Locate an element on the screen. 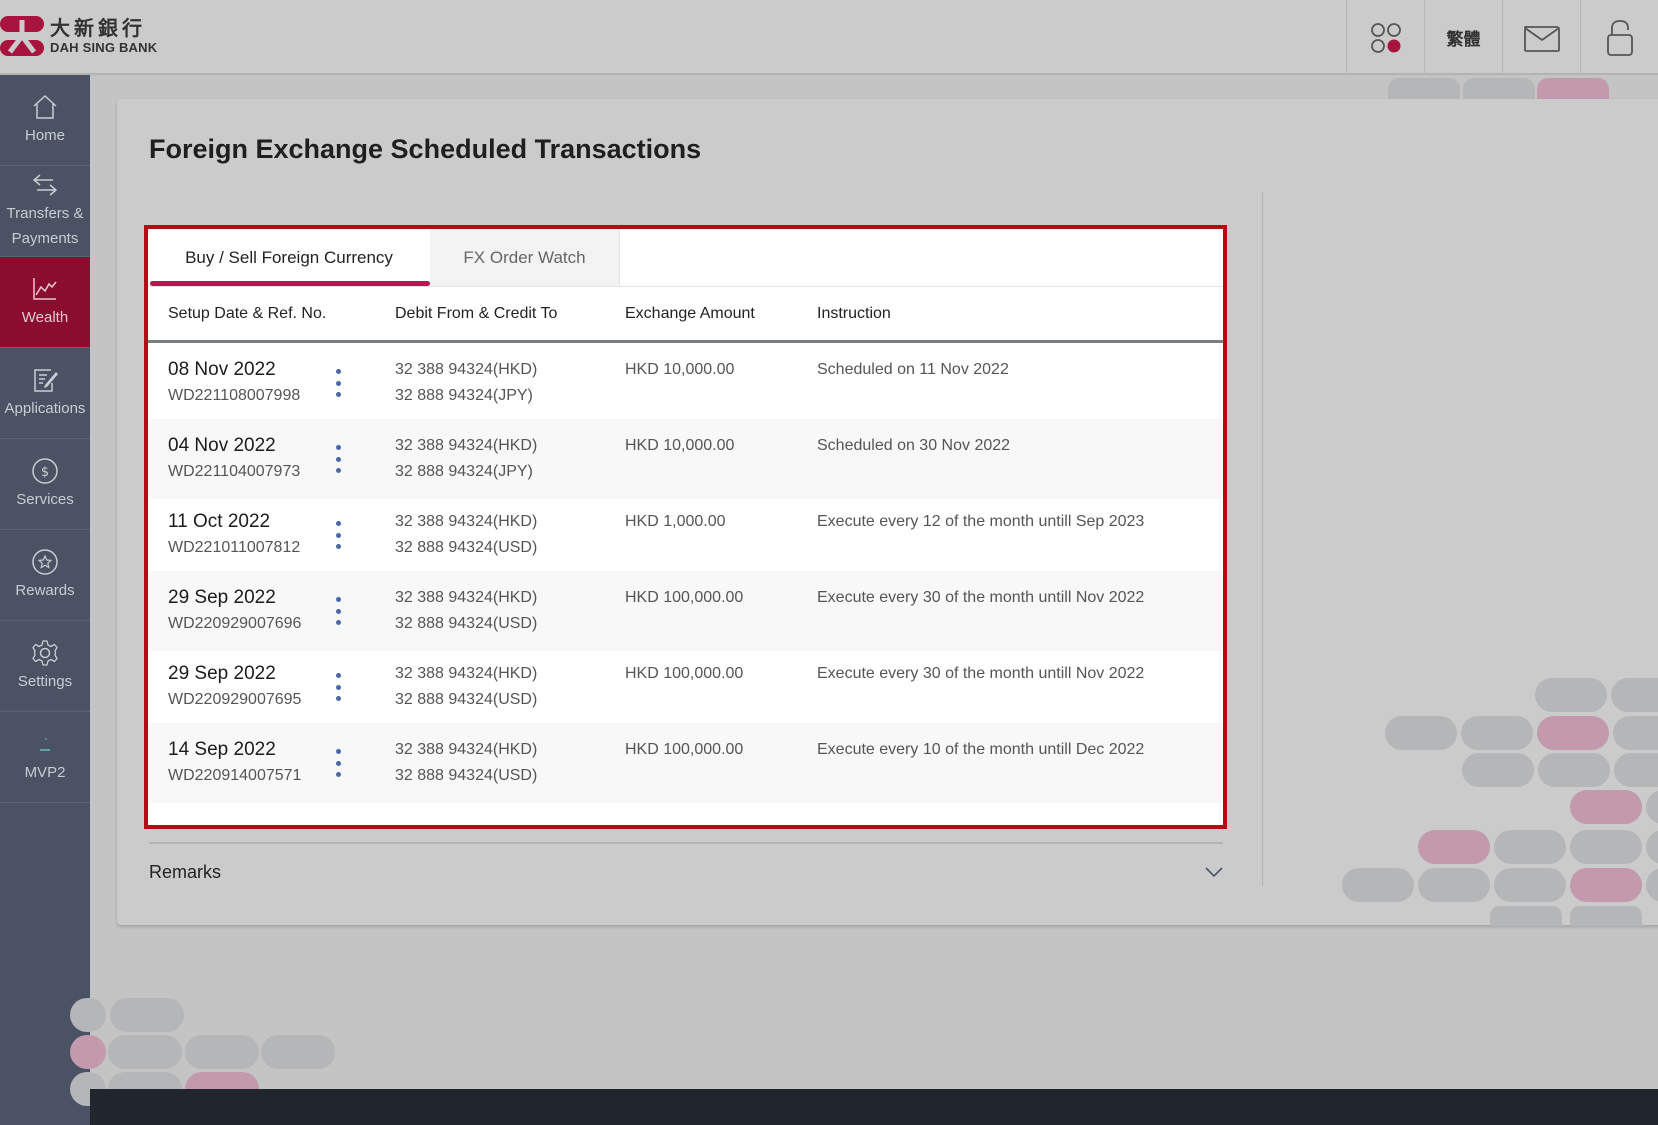 The image size is (1658, 1125). tab-fx-order-watch: FX Order Watch is located at coordinates (525, 257).